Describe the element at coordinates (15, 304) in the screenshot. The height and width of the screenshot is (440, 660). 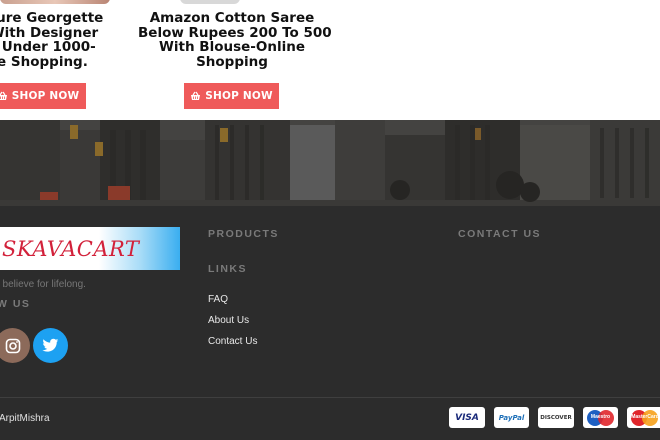
I see `follow-us-heading: W US` at that location.